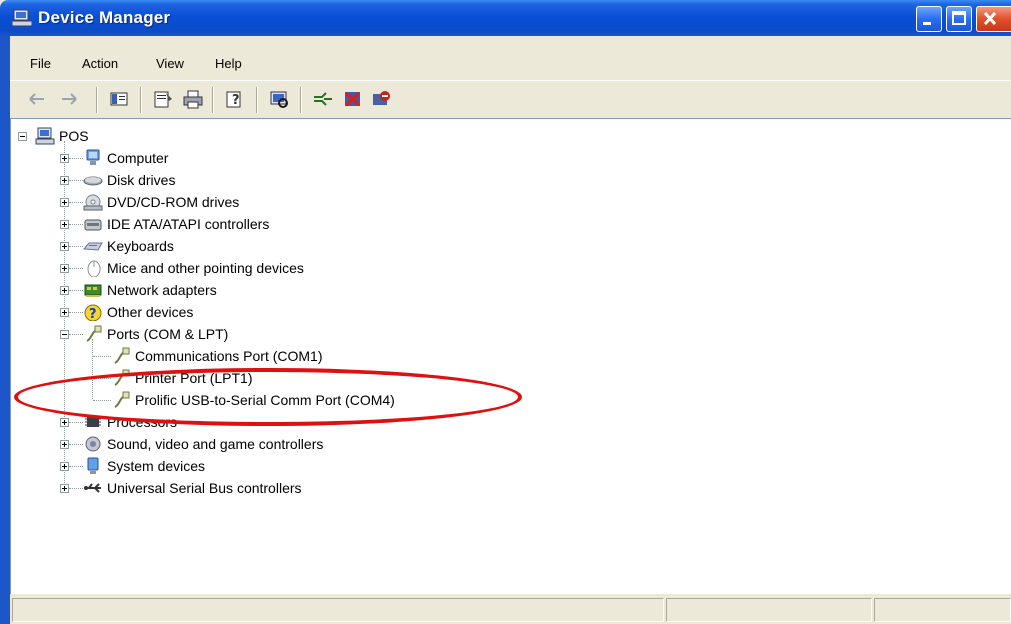 This screenshot has width=1011, height=624. I want to click on tree-category-ports-com-lpt: Ports (COM & LPT), so click(155, 334).